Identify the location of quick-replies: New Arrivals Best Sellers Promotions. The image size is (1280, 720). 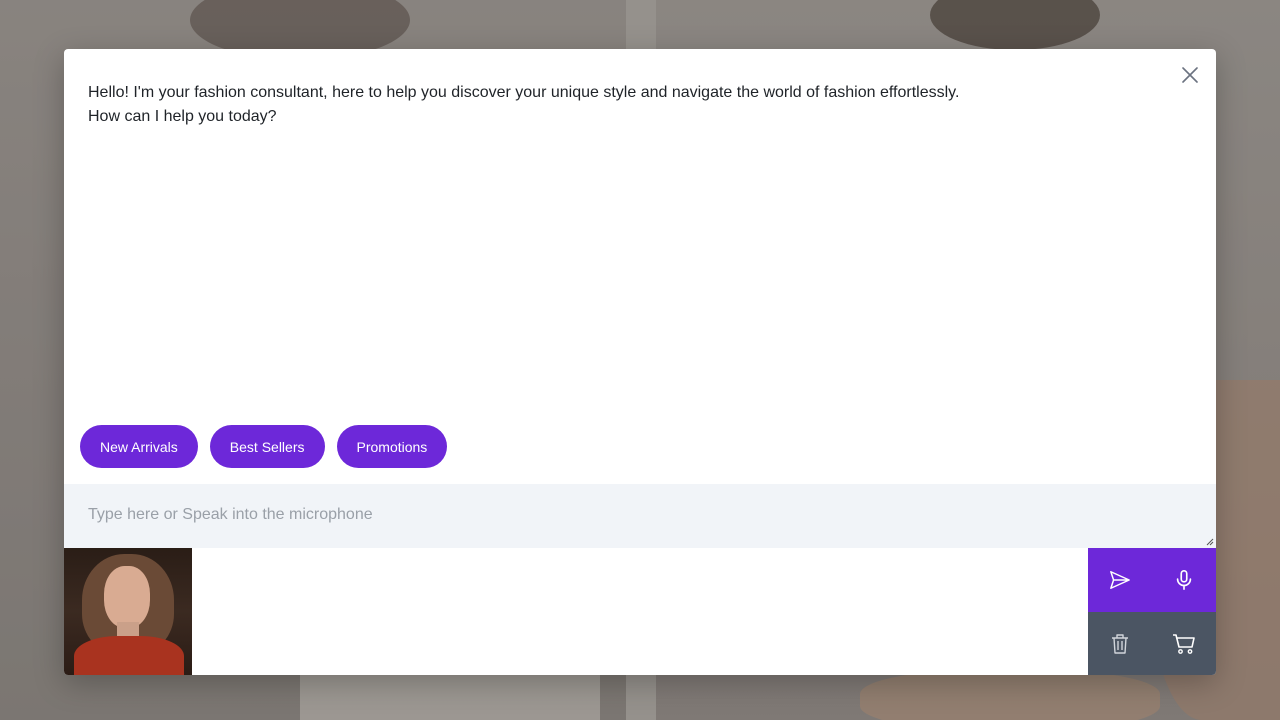
(264, 446).